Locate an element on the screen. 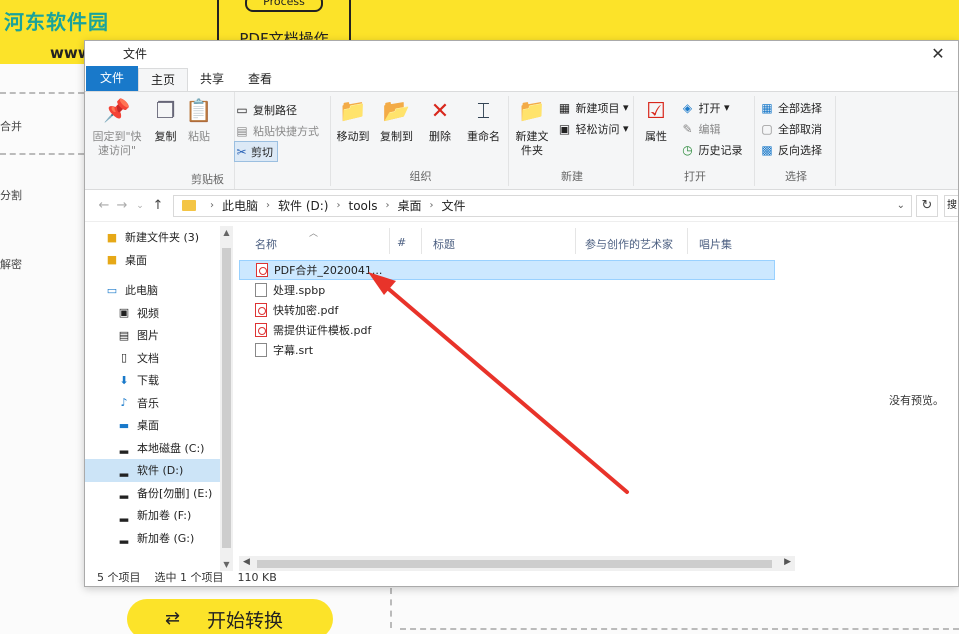 The height and width of the screenshot is (634, 959). clipboard-small-col: ▭ 复制路径 ▤ 粘贴快捷方式 ✂ 剪切 is located at coordinates (276, 130).